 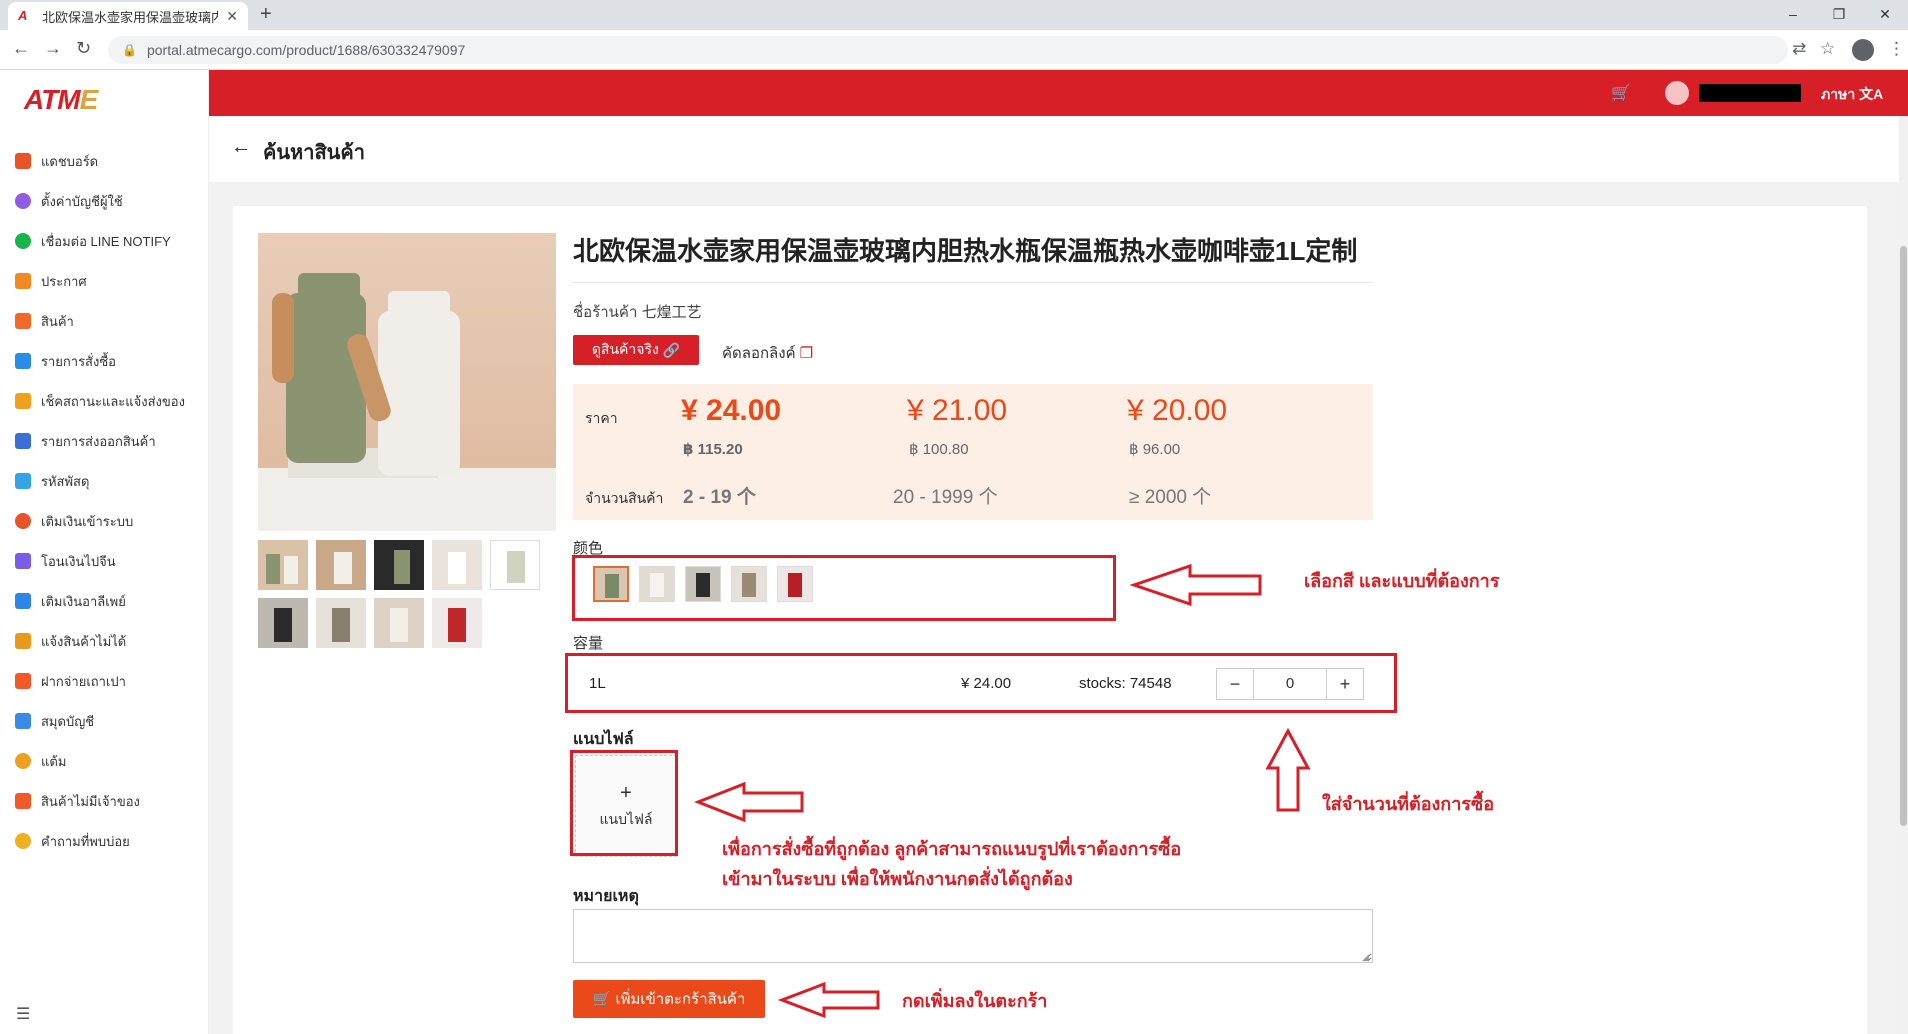 I want to click on sidebar-item-passbook: สมุดบัญชี, so click(x=104, y=721).